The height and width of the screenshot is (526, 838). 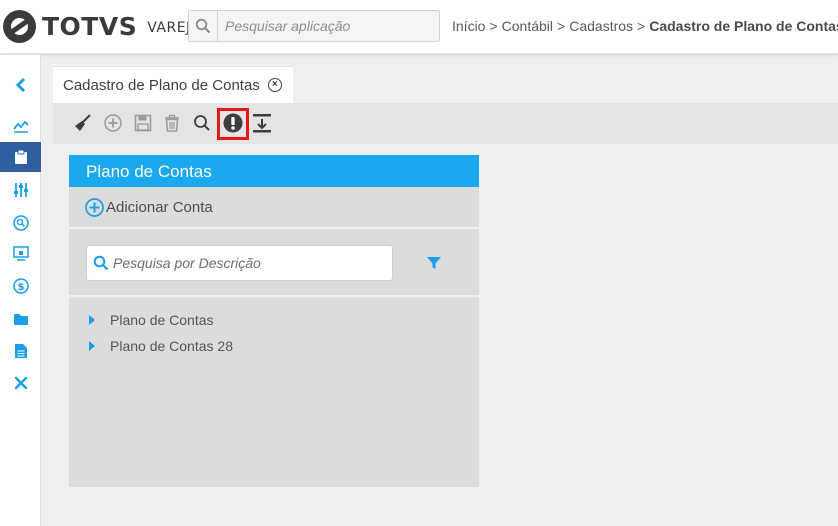 I want to click on sidebar-item-arquivos, so click(x=20, y=319).